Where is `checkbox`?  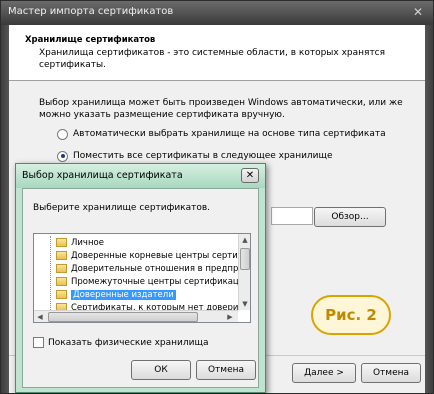 checkbox is located at coordinates (38, 342).